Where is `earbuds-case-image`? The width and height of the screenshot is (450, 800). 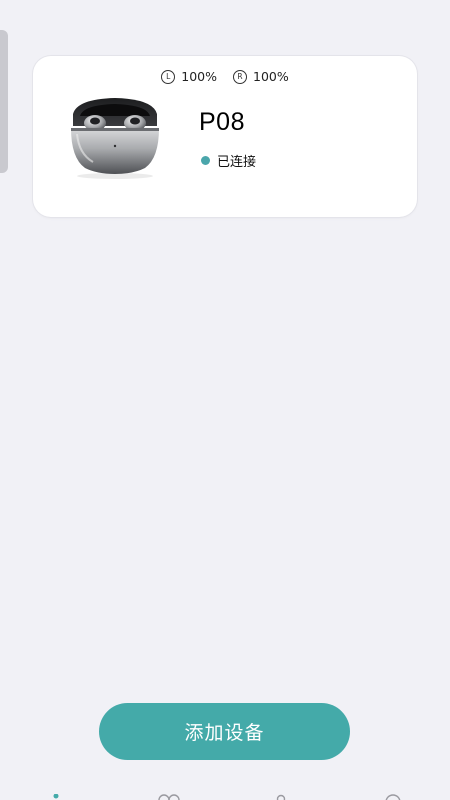 earbuds-case-image is located at coordinates (115, 138).